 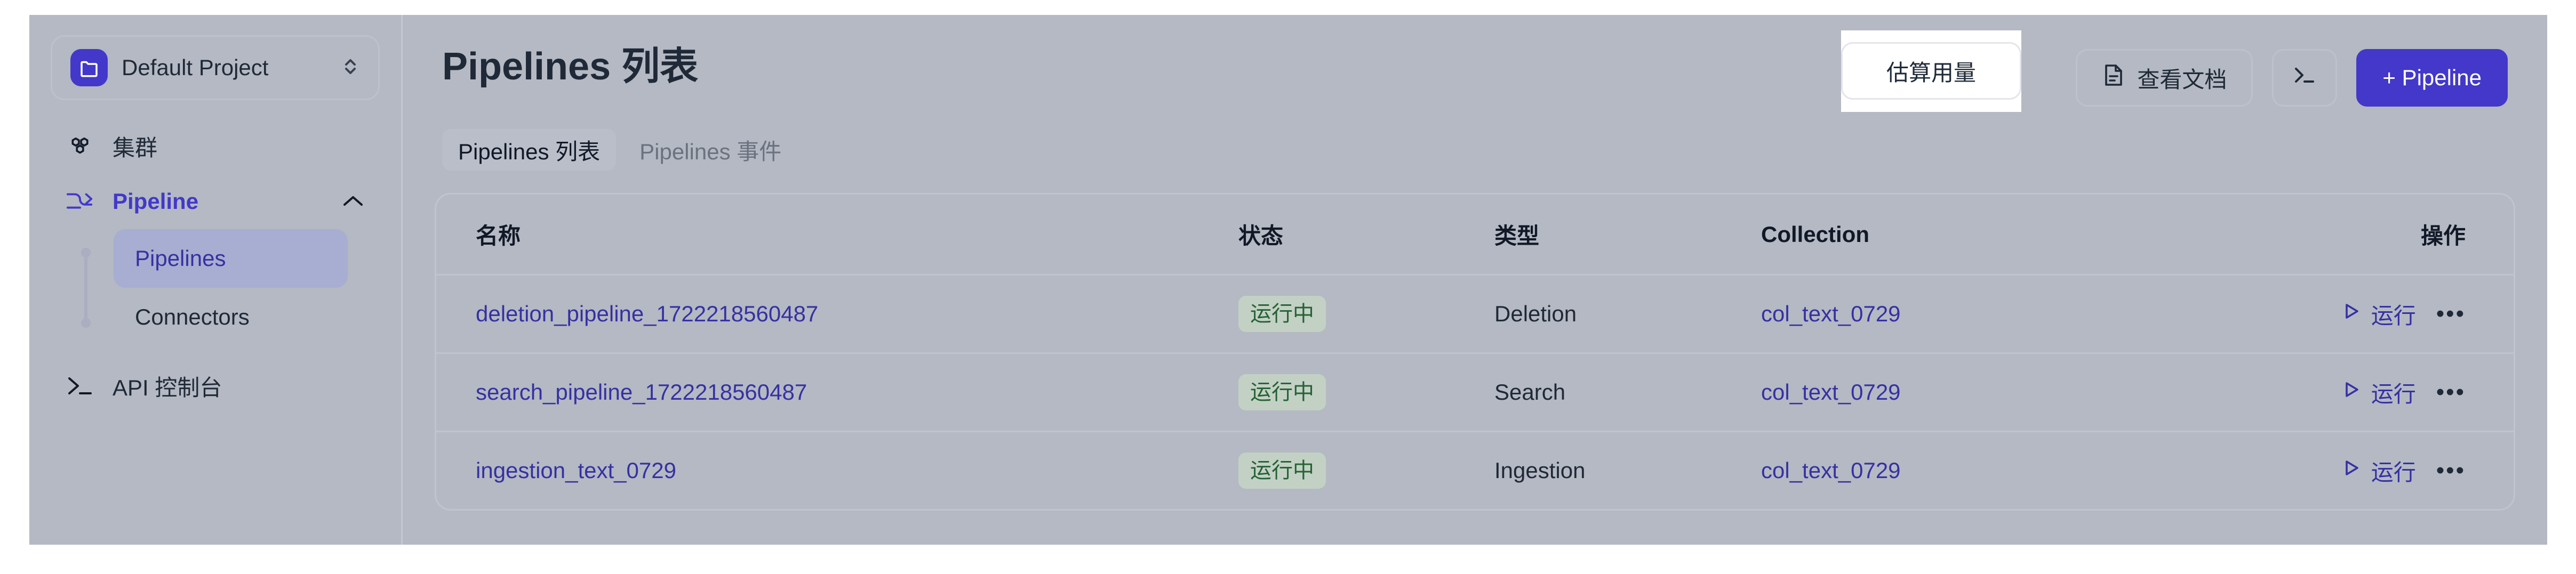 I want to click on sidebar-subnav: Pipelines Connectors, so click(x=241, y=287).